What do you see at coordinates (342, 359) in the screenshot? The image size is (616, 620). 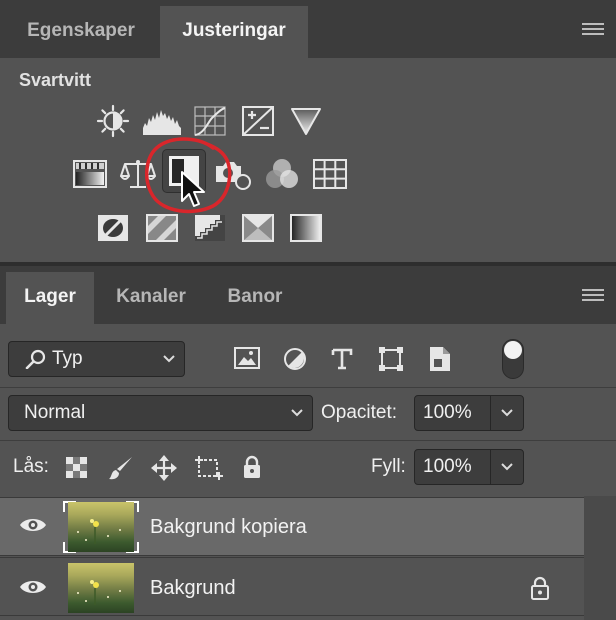 I see `type-layer-filter-icon` at bounding box center [342, 359].